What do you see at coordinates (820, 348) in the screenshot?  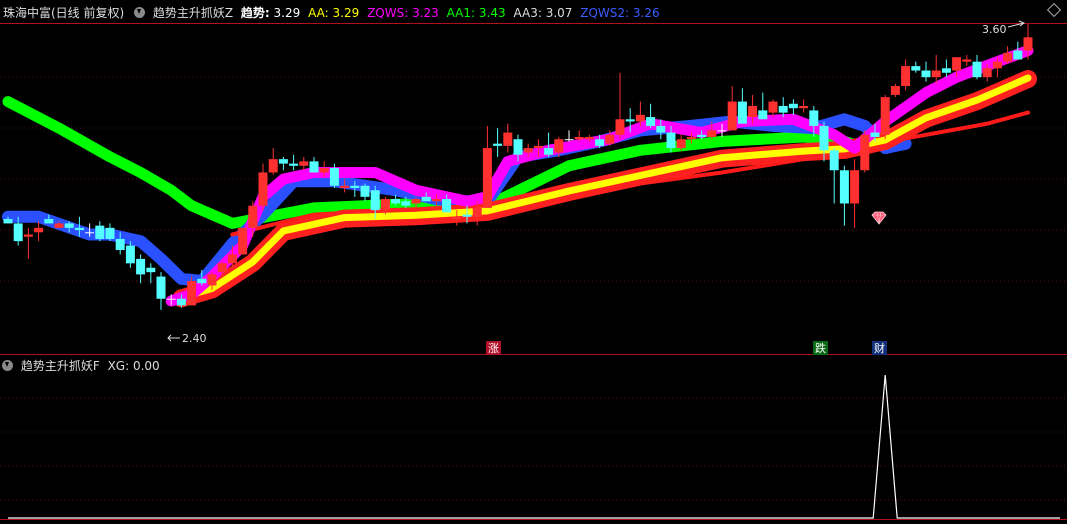 I see `signal-fall: 跌` at bounding box center [820, 348].